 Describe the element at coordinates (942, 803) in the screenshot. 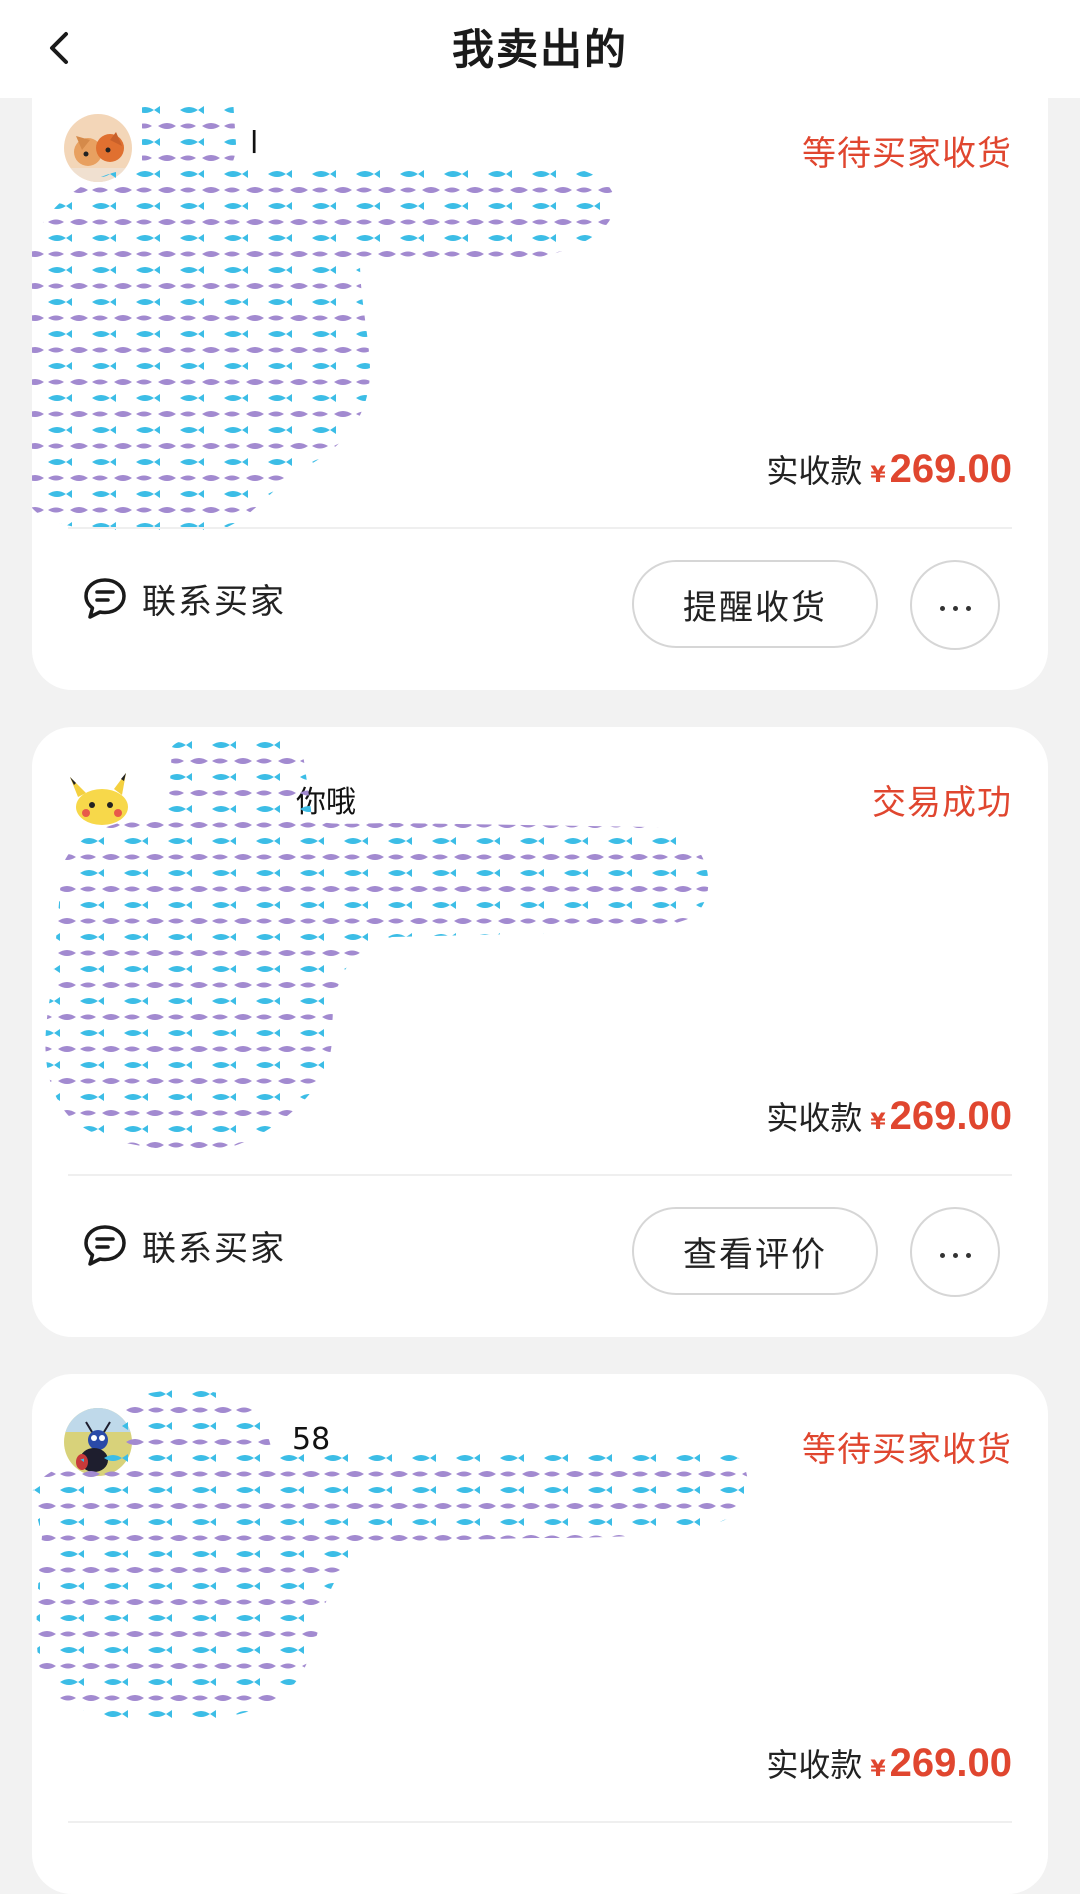

I see `order-status: 交易成功` at that location.